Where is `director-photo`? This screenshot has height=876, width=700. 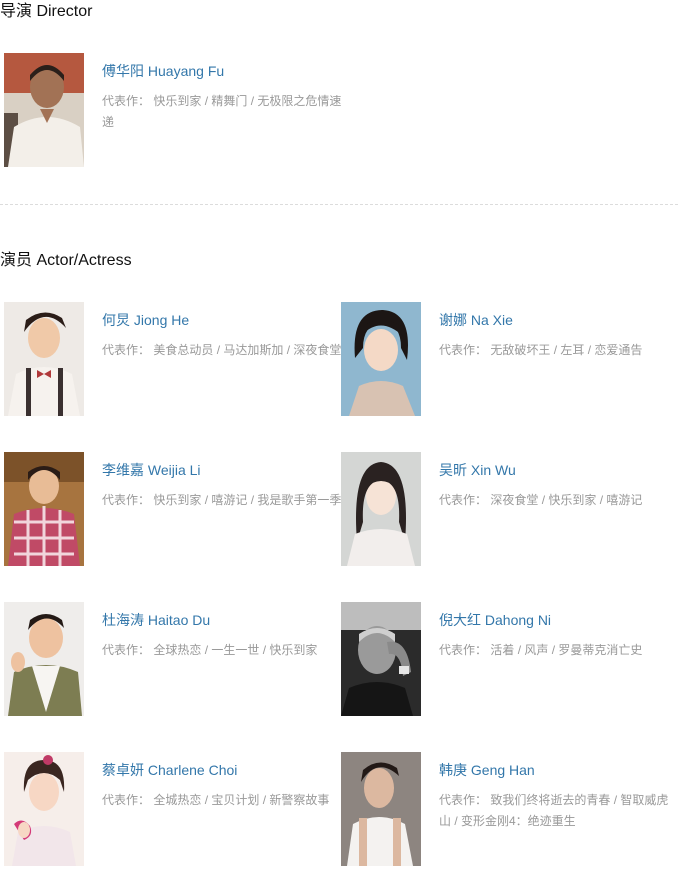 director-photo is located at coordinates (44, 110).